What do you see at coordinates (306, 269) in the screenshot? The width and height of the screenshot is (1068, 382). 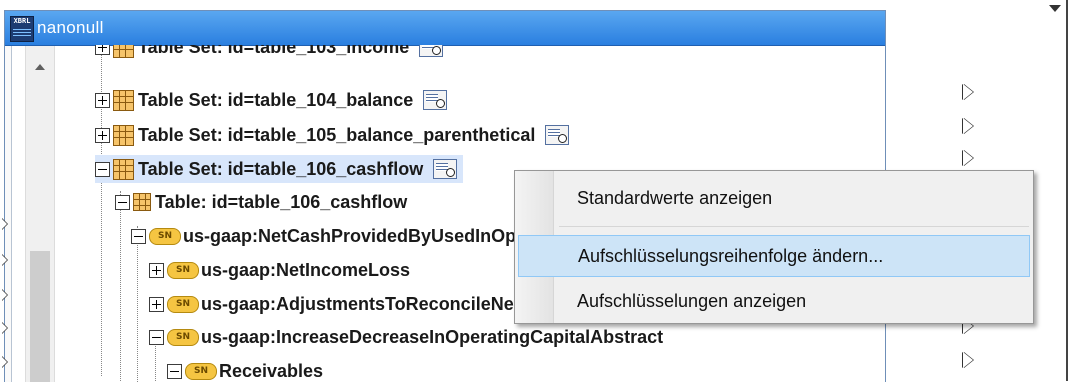 I see `tree-row-label: us-gaap:NetIncomeLoss` at bounding box center [306, 269].